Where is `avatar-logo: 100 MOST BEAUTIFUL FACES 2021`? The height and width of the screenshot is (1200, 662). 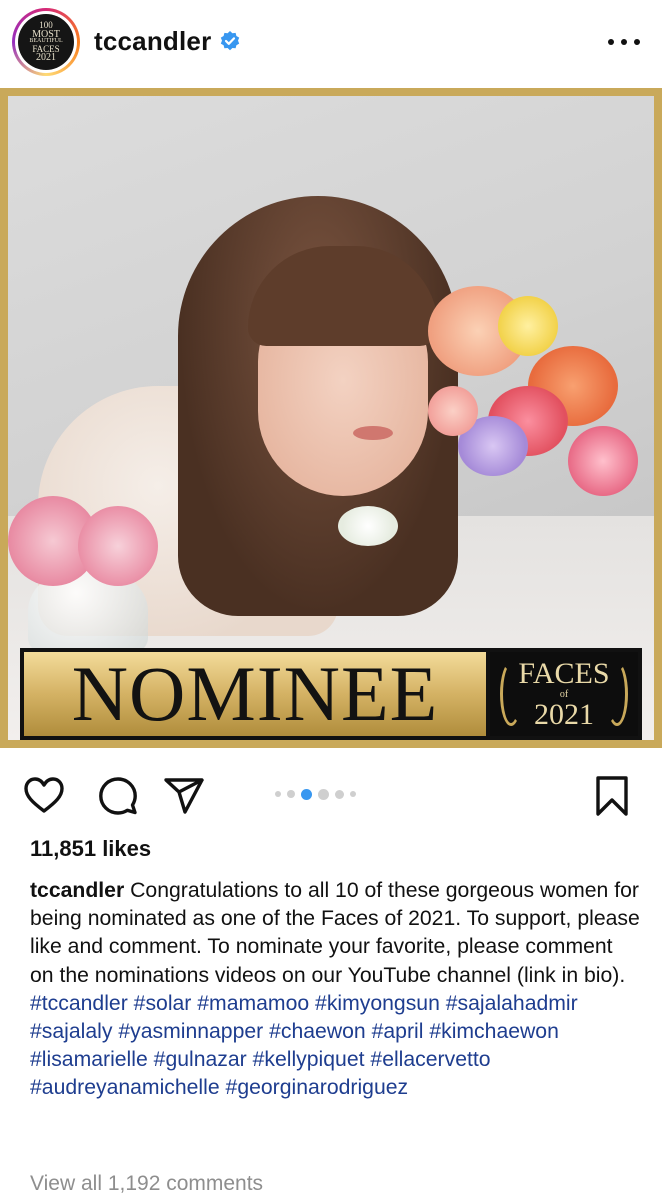
avatar-logo: 100 MOST BEAUTIFUL FACES 2021 is located at coordinates (46, 42).